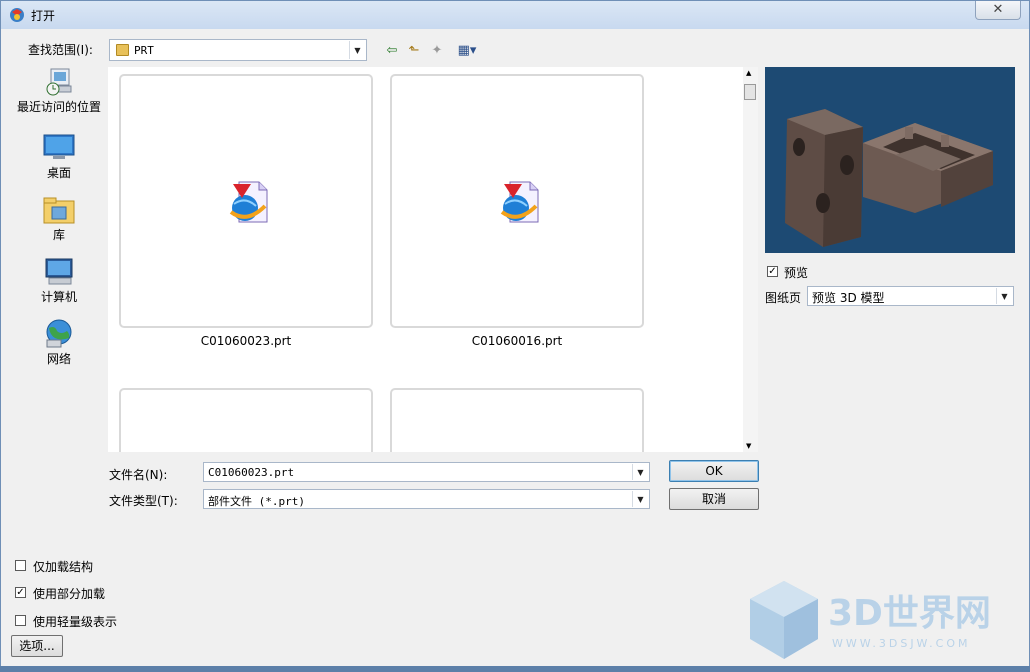 The image size is (1030, 672). I want to click on look-in-label: 查找范围(I):, so click(60, 50).